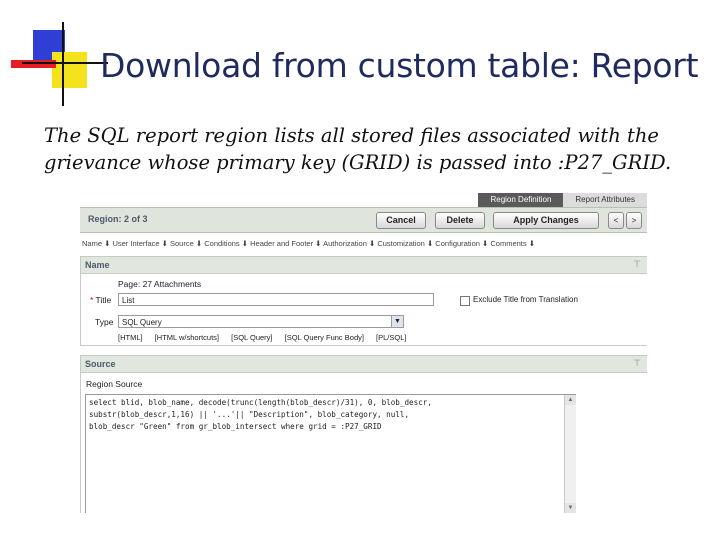 Image resolution: width=720 pixels, height=540 pixels. What do you see at coordinates (276, 299) in the screenshot?
I see `title-input: List` at bounding box center [276, 299].